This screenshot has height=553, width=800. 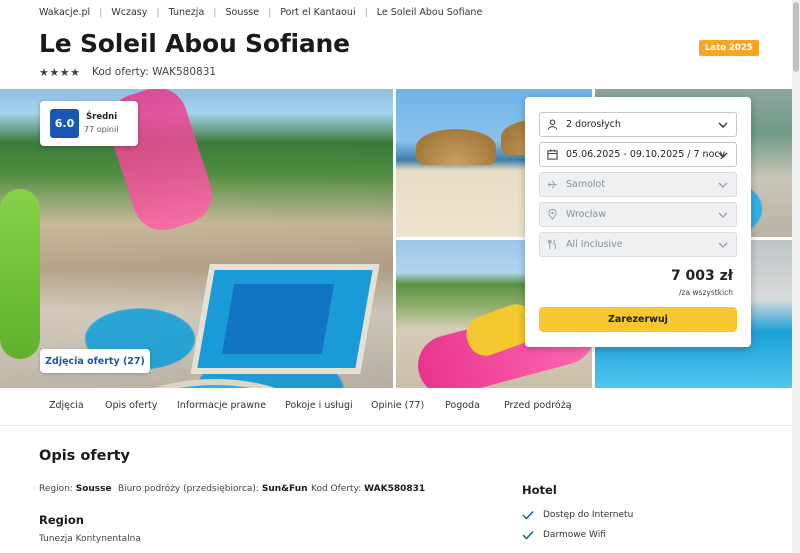 I want to click on meta-region: Region: Sousse, so click(x=75, y=489).